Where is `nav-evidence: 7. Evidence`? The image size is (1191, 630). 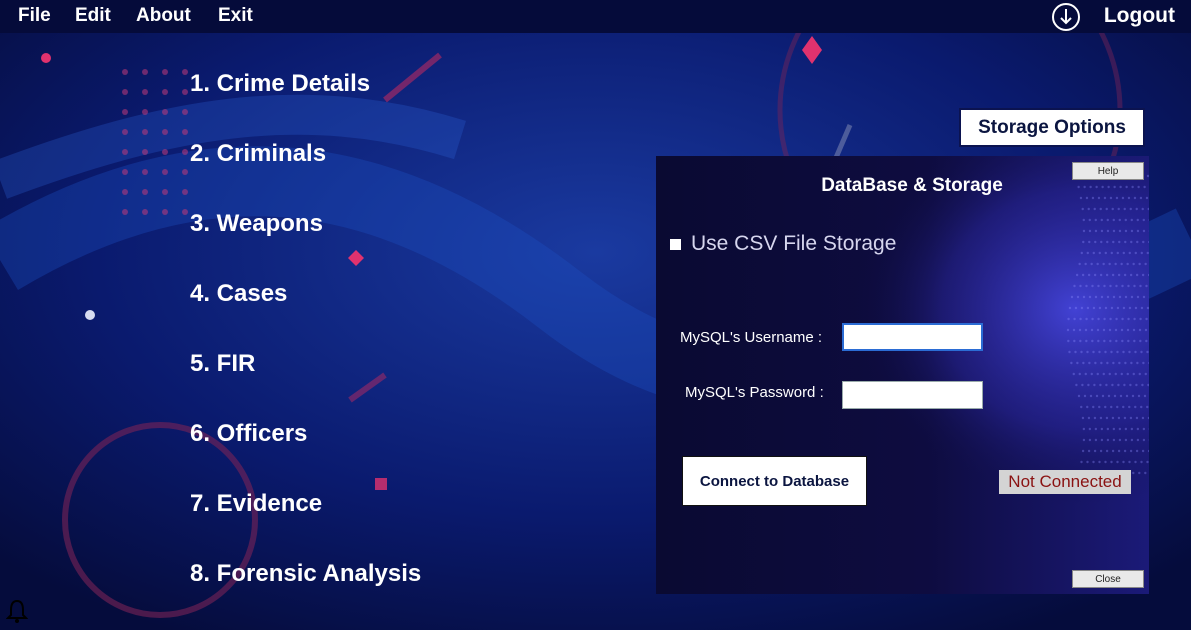 nav-evidence: 7. Evidence is located at coordinates (256, 504).